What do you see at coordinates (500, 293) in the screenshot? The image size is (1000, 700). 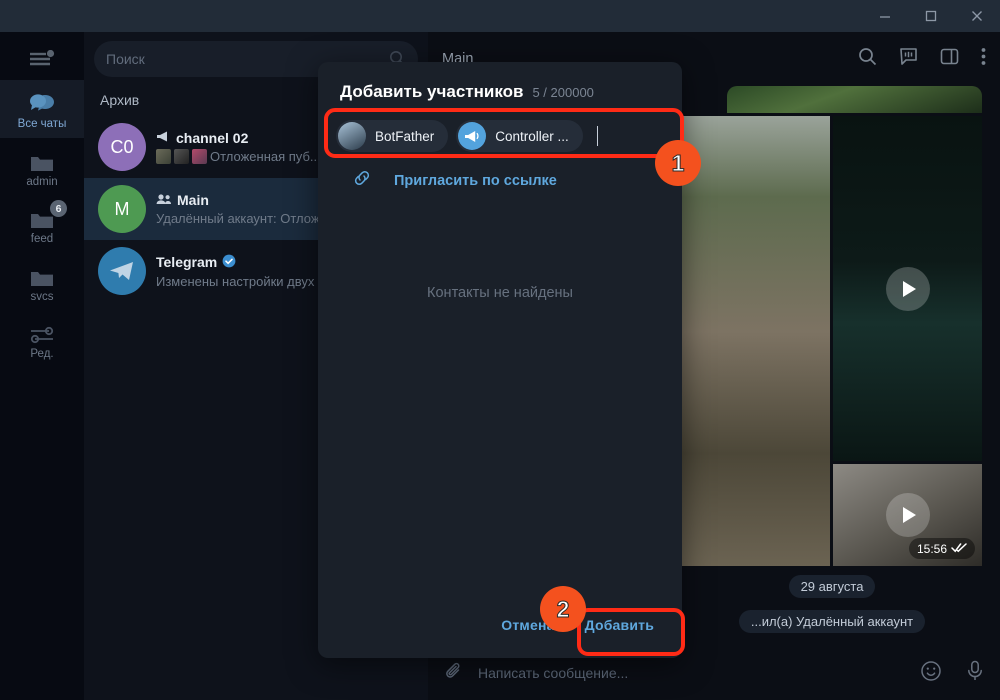 I see `empty-state-label: Контакты не найдены` at bounding box center [500, 293].